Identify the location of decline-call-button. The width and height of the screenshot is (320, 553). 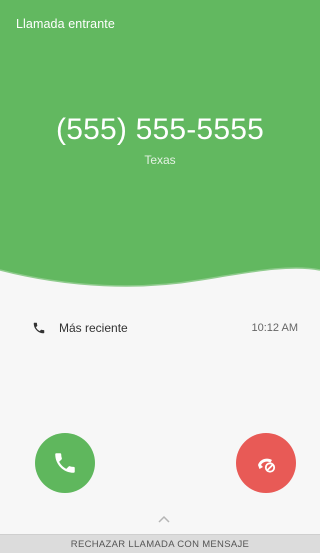
(266, 463).